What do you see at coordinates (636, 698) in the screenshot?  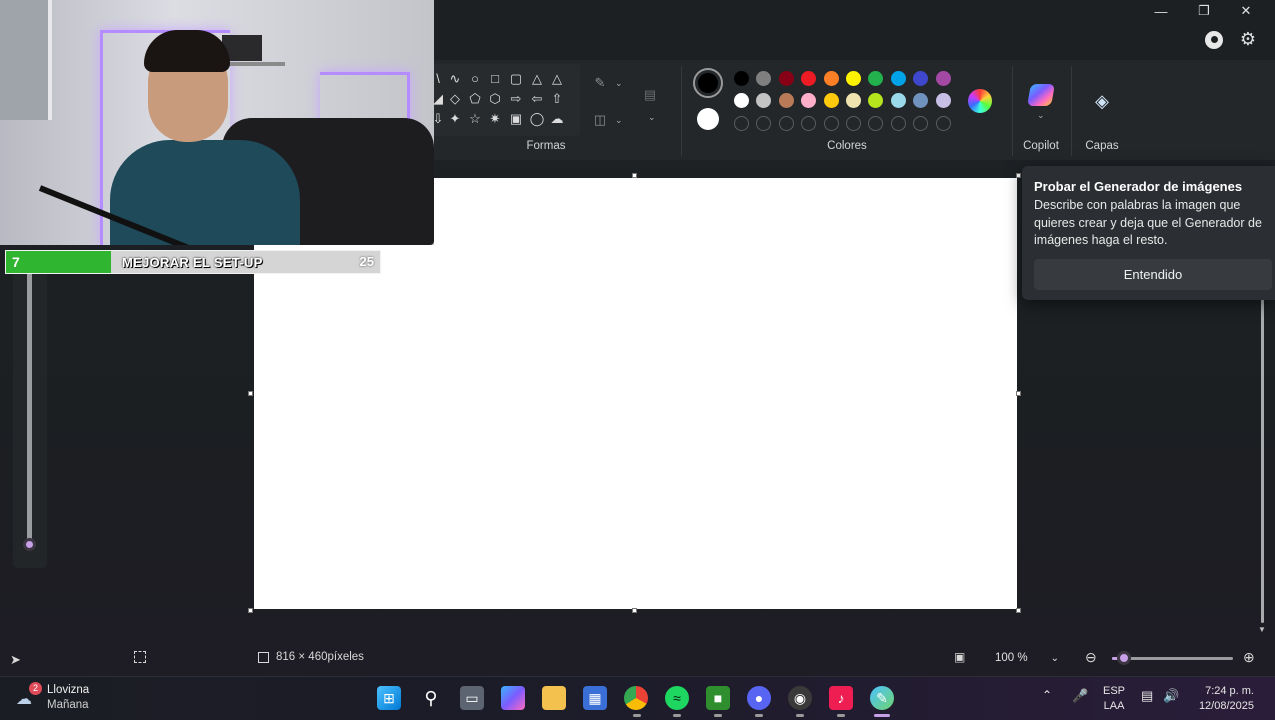 I see `chrome-icon` at bounding box center [636, 698].